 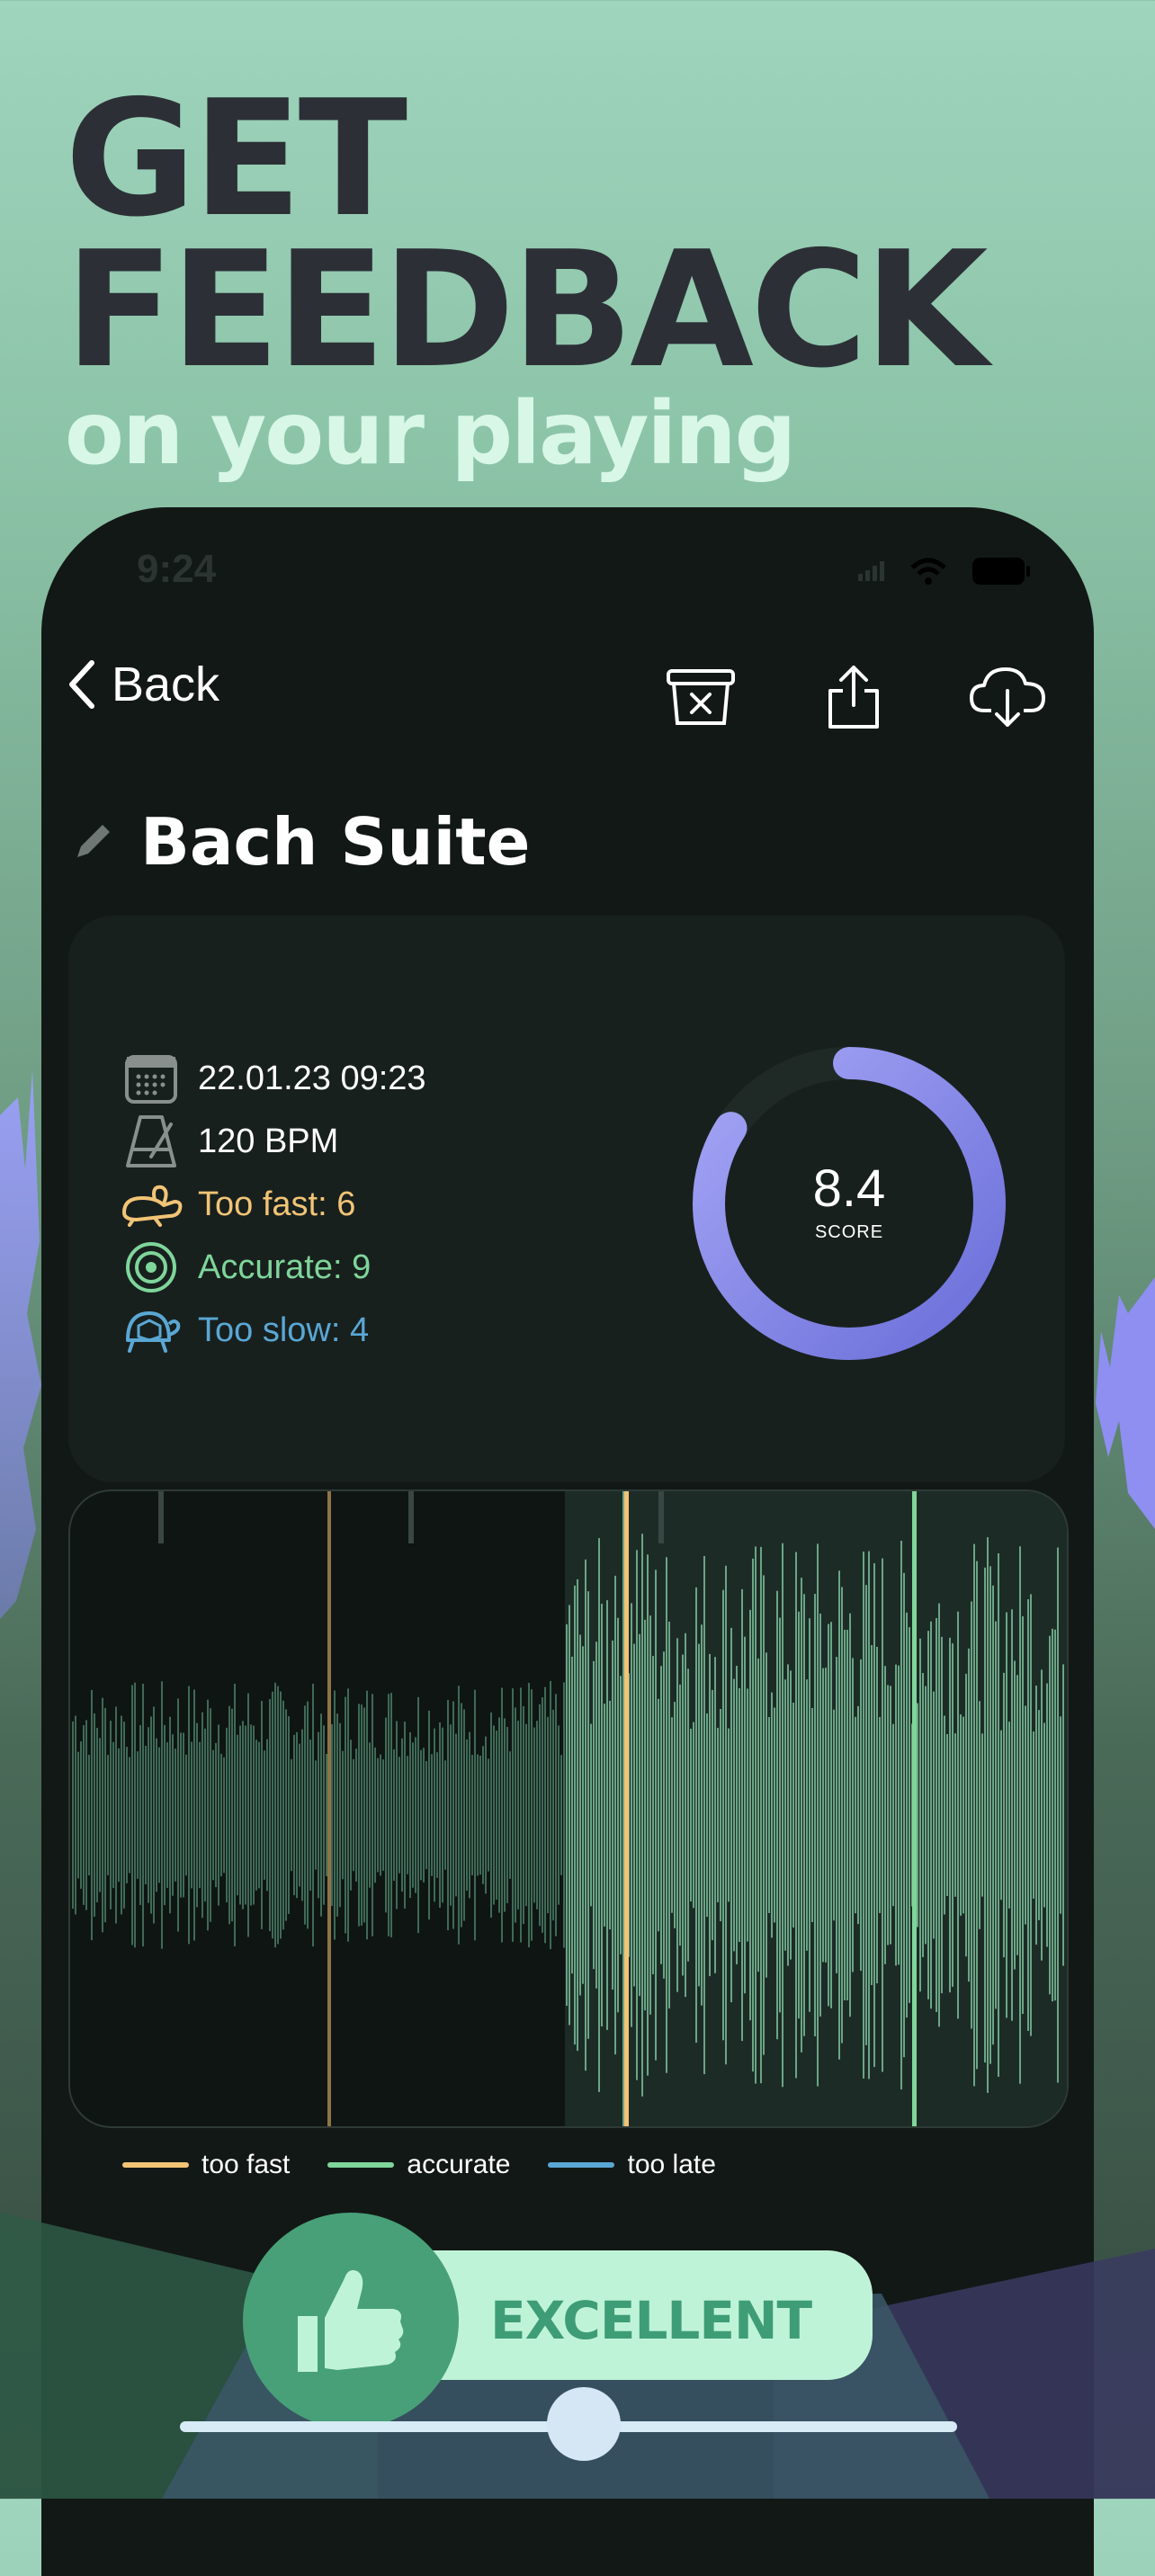 I want to click on delete-icon, so click(x=701, y=697).